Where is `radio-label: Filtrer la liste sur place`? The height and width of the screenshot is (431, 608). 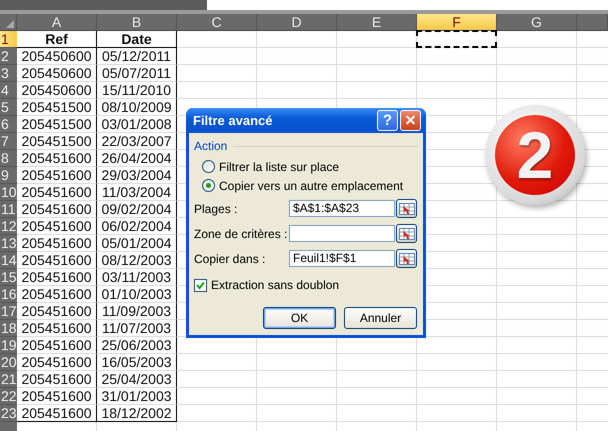 radio-label: Filtrer la liste sur place is located at coordinates (279, 167).